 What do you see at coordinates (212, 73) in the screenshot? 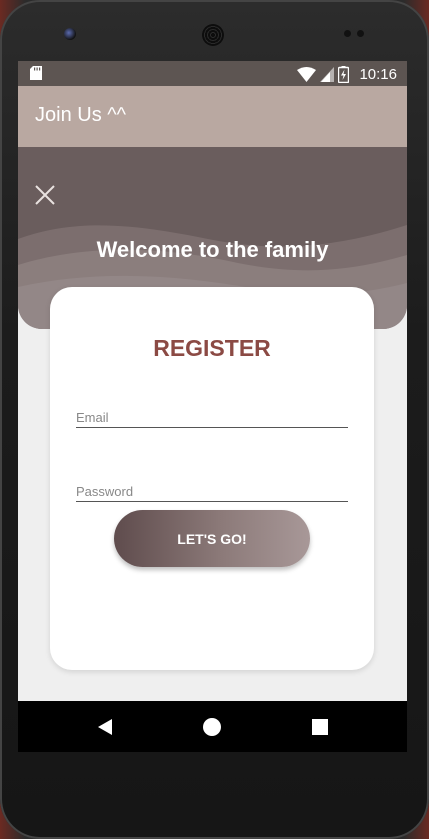
I see `status-bar: 10:16` at bounding box center [212, 73].